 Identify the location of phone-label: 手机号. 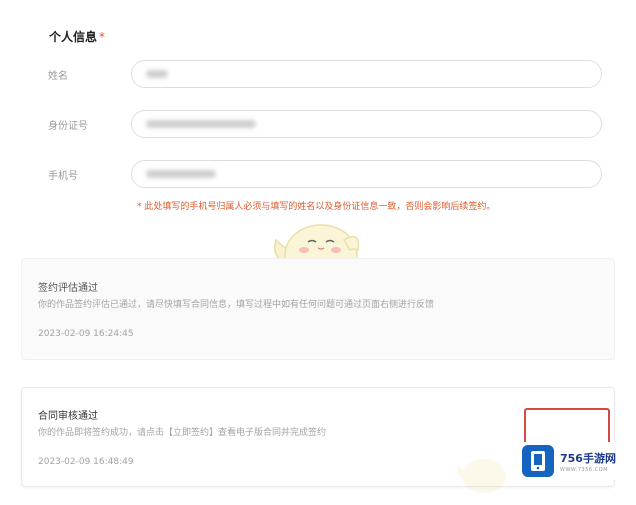
(63, 176).